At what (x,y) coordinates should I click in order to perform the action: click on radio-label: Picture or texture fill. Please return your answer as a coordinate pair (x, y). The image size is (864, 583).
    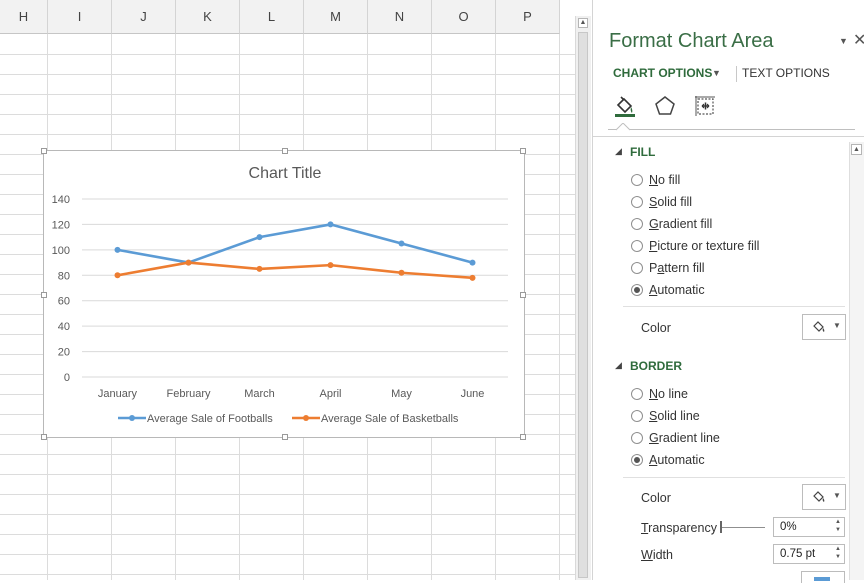
    Looking at the image, I should click on (704, 246).